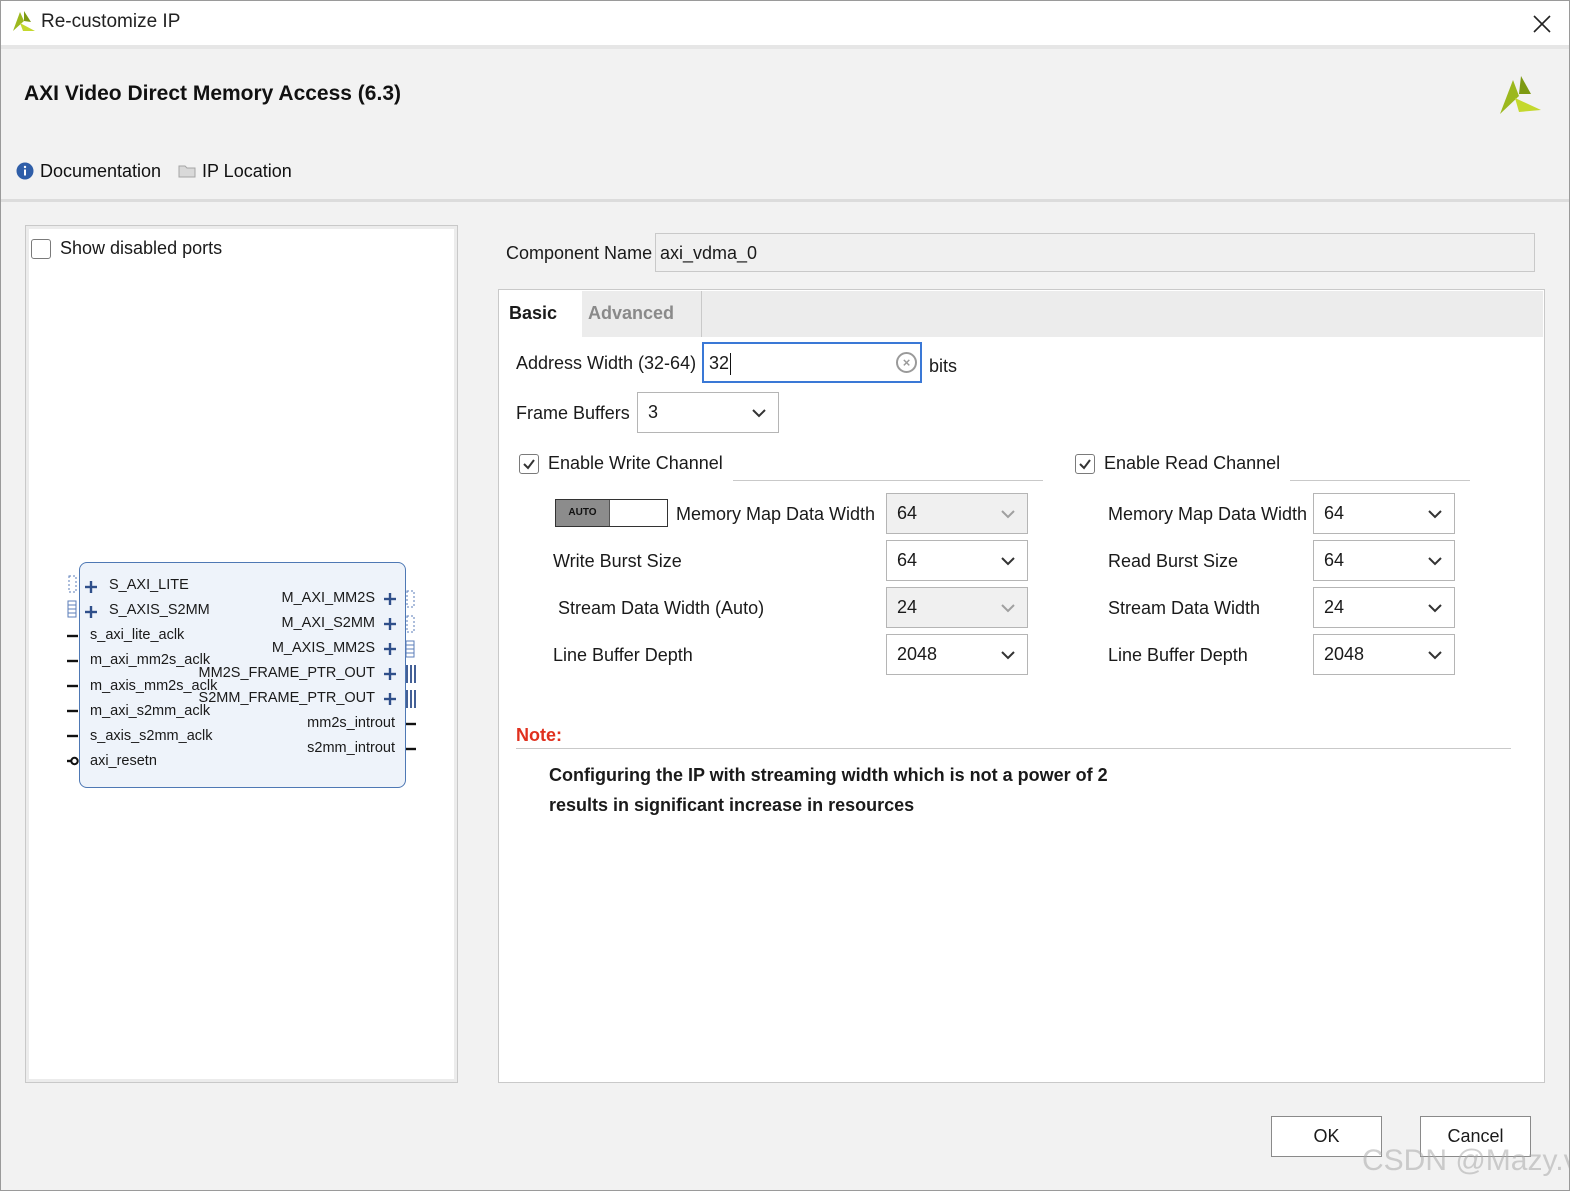  What do you see at coordinates (583, 513) in the screenshot?
I see `auto-toggle-knob: AUTO` at bounding box center [583, 513].